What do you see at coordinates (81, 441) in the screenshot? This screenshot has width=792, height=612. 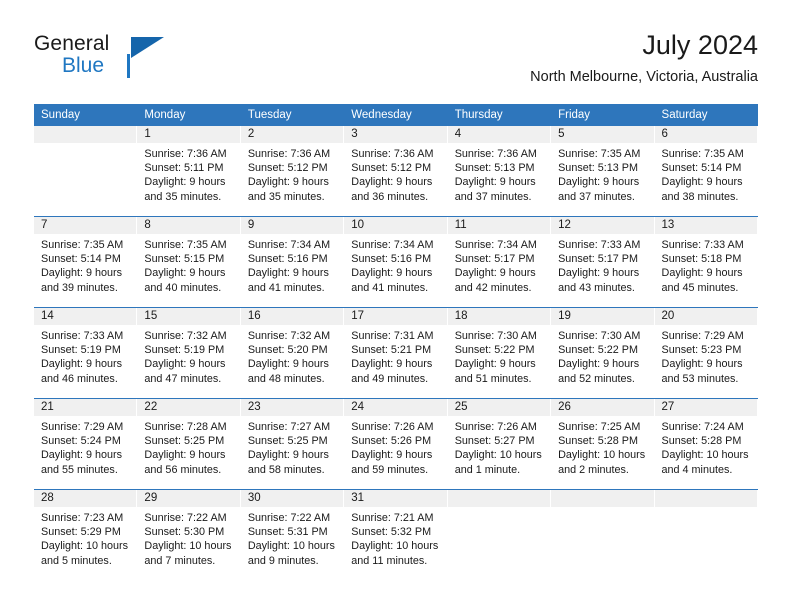 I see `sunset-time: Sunset: 5:24 PM` at bounding box center [81, 441].